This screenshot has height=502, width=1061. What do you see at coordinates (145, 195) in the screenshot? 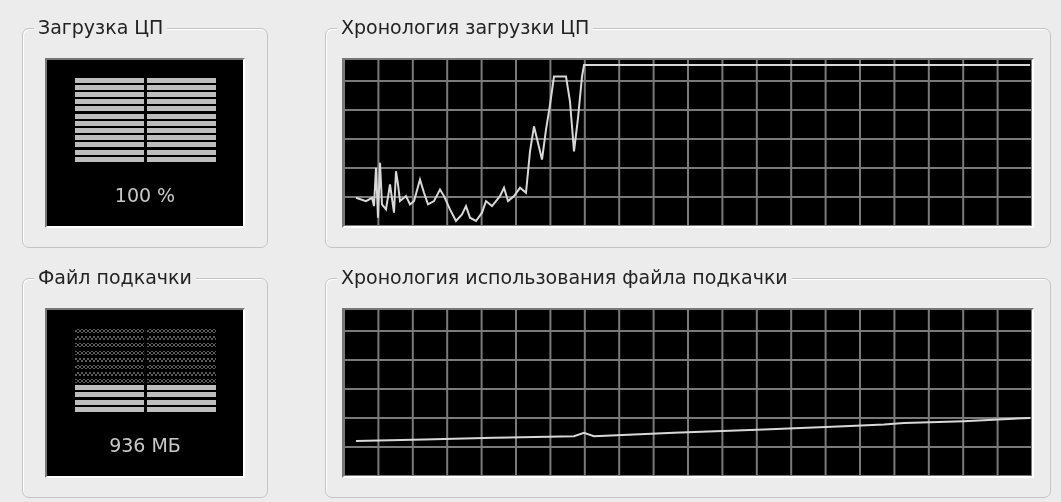
I see `usage-reading: 100 %` at bounding box center [145, 195].